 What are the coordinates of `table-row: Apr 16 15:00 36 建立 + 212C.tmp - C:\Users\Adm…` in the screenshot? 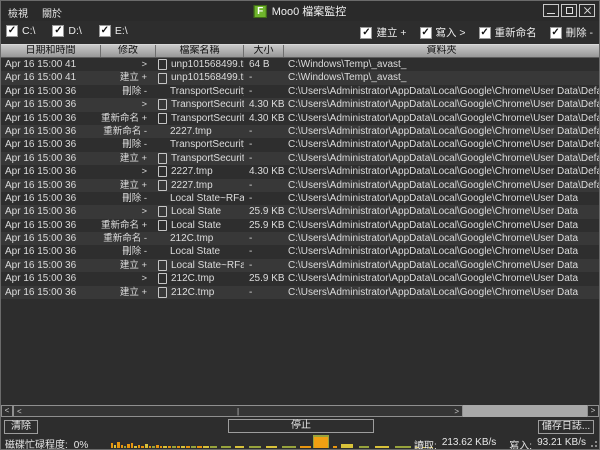 It's located at (300, 292).